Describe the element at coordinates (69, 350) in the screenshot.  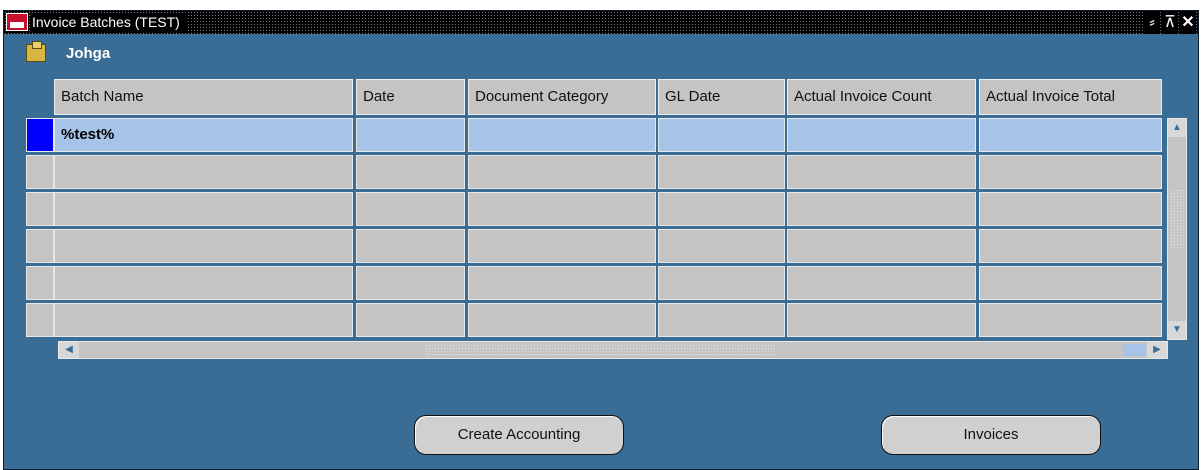
I see `scroll-left-icon: ◀` at that location.